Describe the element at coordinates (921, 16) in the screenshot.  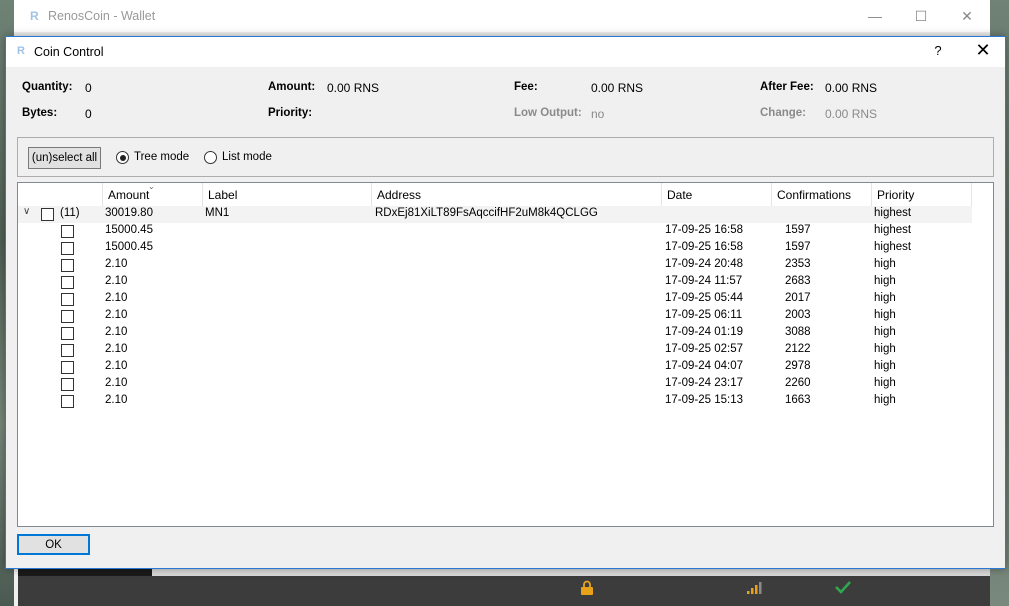
I see `maximize-button: ☐` at that location.